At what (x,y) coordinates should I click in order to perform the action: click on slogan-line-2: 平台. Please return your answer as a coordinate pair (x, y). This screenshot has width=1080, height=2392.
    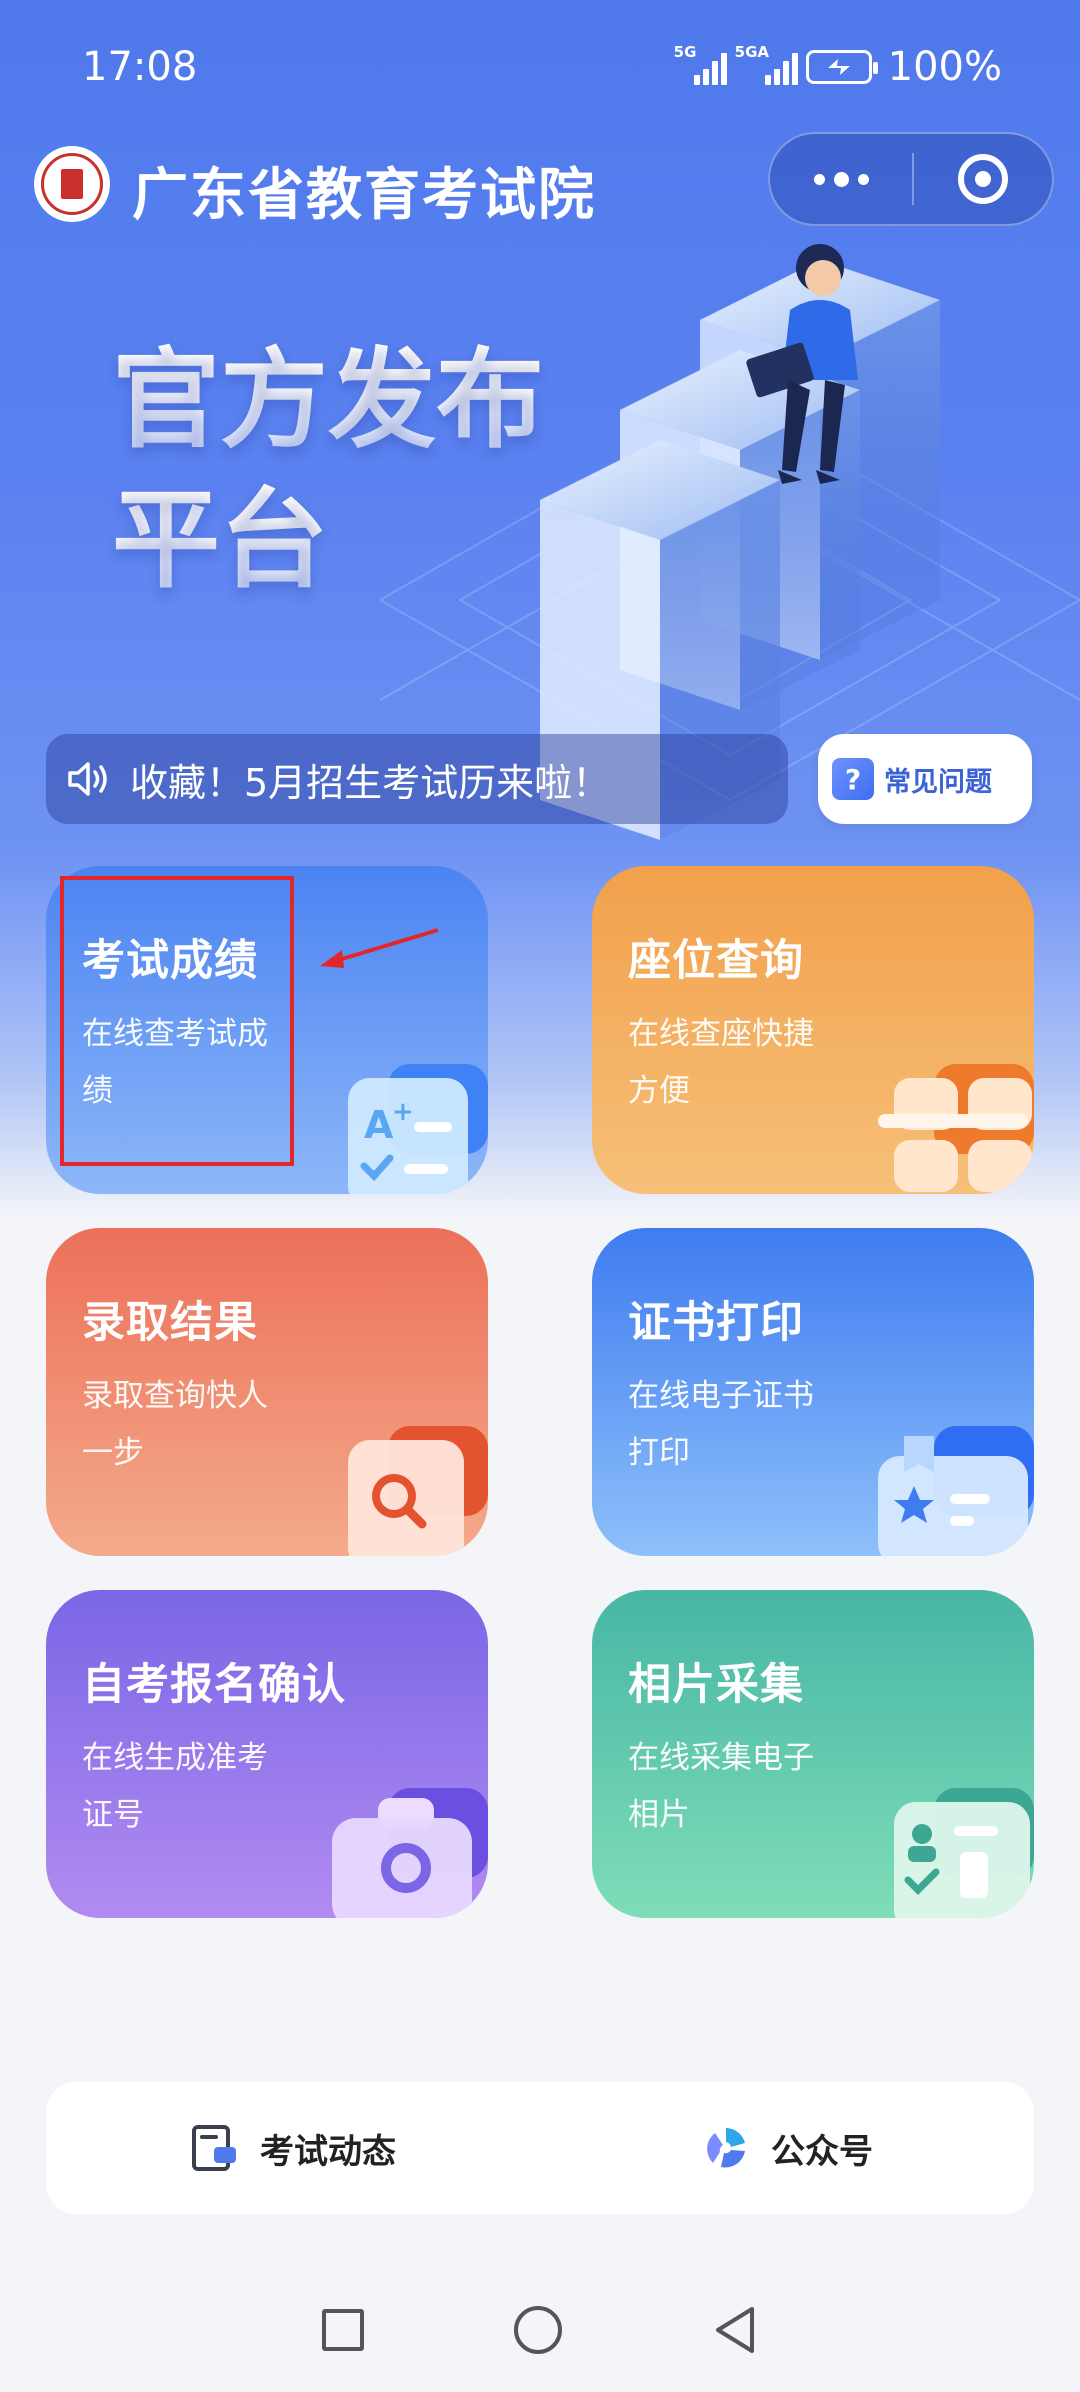
    Looking at the image, I should click on (328, 540).